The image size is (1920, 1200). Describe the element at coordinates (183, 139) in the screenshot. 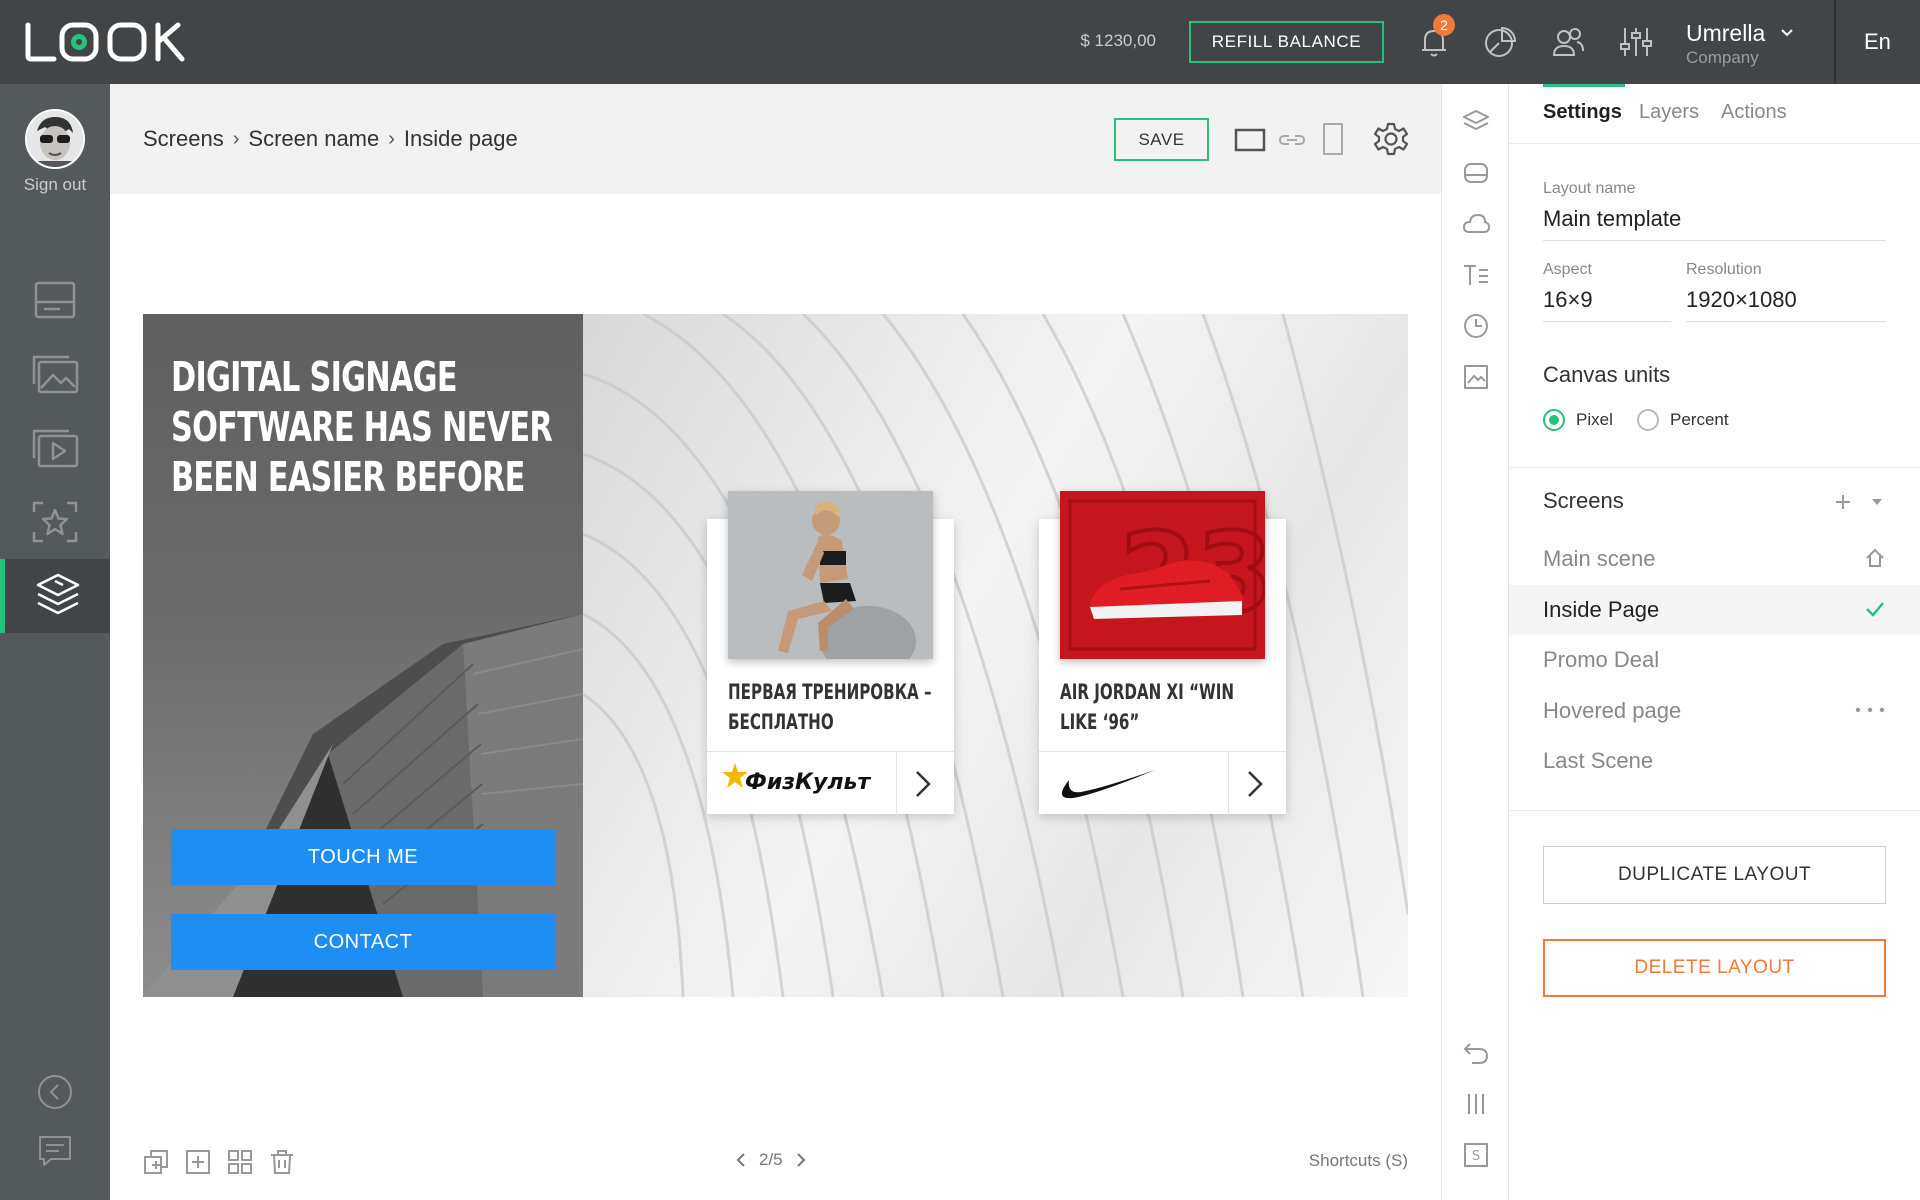

I see `breadcrumb-screens: Screens` at that location.